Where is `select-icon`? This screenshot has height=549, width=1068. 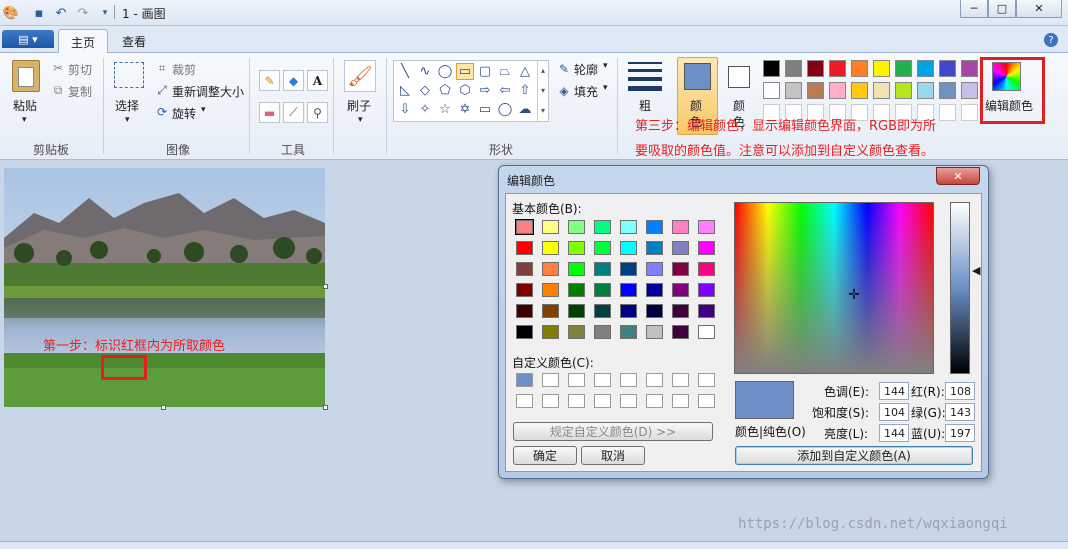
select-icon is located at coordinates (129, 75).